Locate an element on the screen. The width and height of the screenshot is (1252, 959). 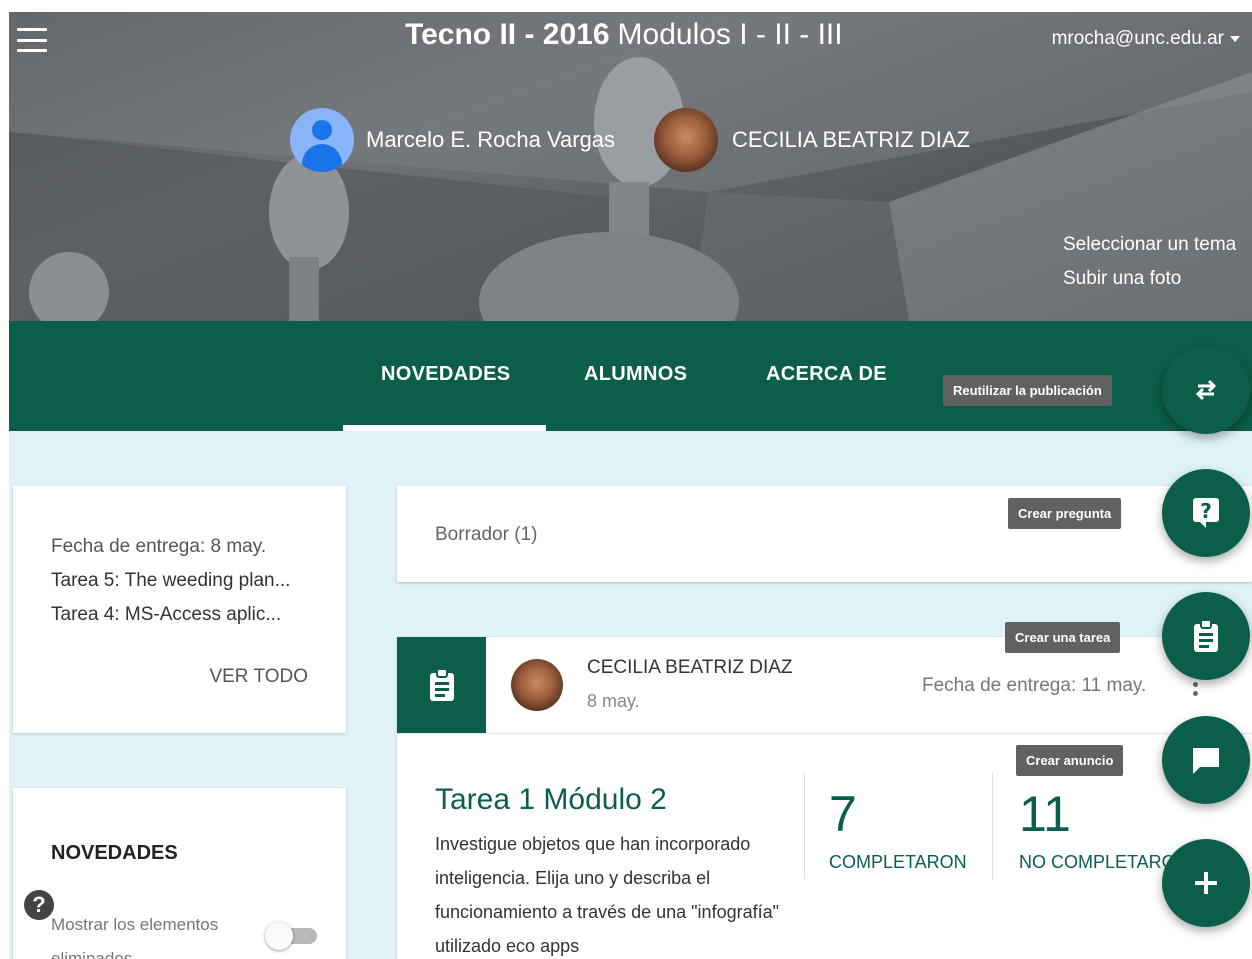
course-name: Tecno II - 2016 is located at coordinates (507, 34).